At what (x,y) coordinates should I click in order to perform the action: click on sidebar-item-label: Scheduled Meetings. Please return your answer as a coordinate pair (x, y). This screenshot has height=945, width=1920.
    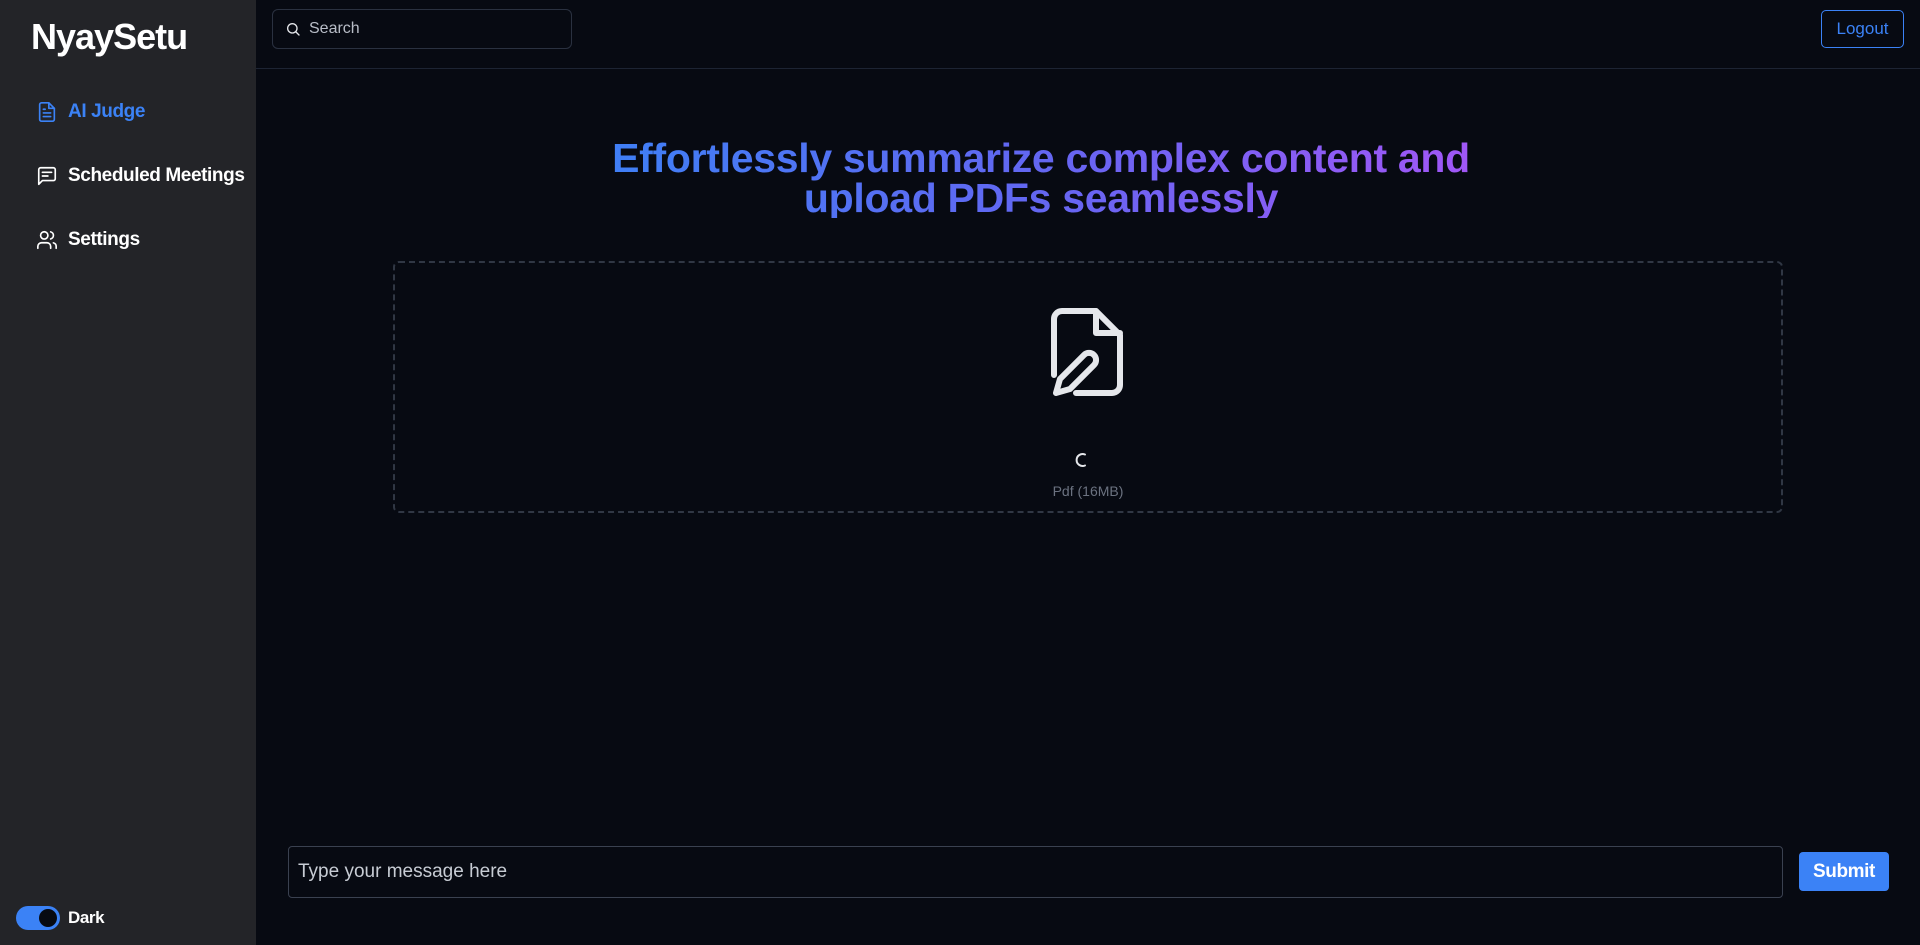
    Looking at the image, I should click on (156, 175).